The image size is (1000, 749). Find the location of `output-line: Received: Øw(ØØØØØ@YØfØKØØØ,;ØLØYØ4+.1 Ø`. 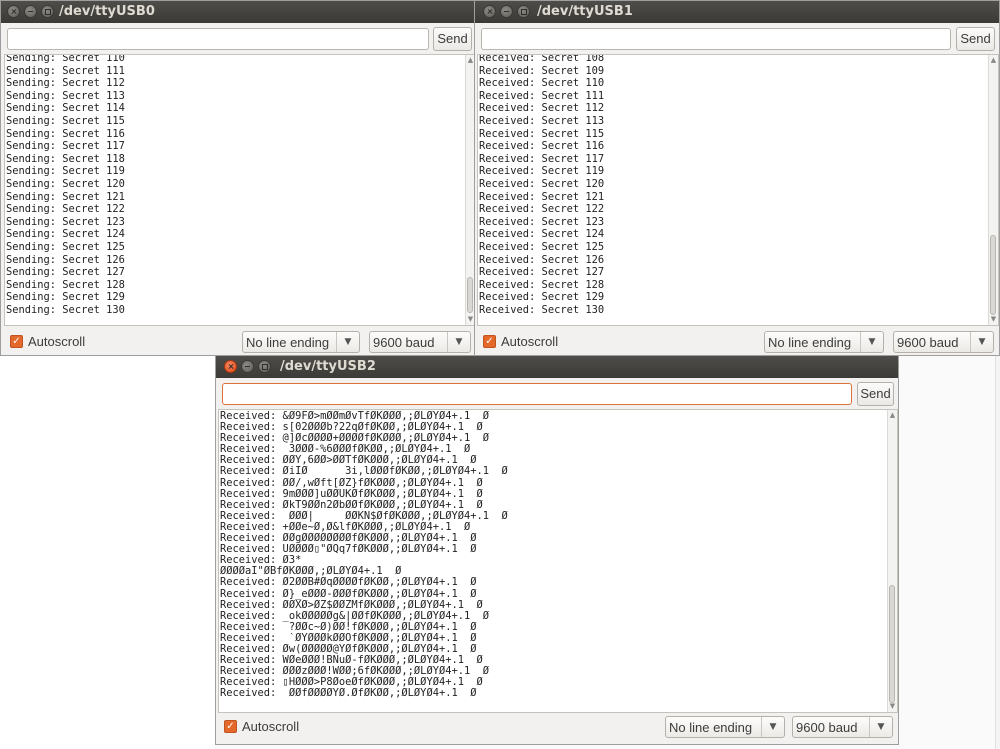

output-line: Received: Øw(ØØØØØ@YØfØKØØØ,;ØLØYØ4+.1 Ø is located at coordinates (348, 649).